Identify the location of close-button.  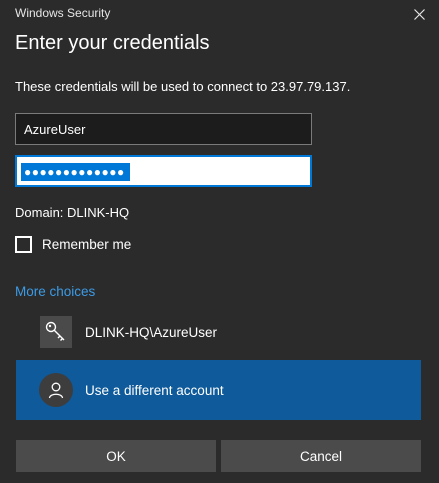
(419, 14).